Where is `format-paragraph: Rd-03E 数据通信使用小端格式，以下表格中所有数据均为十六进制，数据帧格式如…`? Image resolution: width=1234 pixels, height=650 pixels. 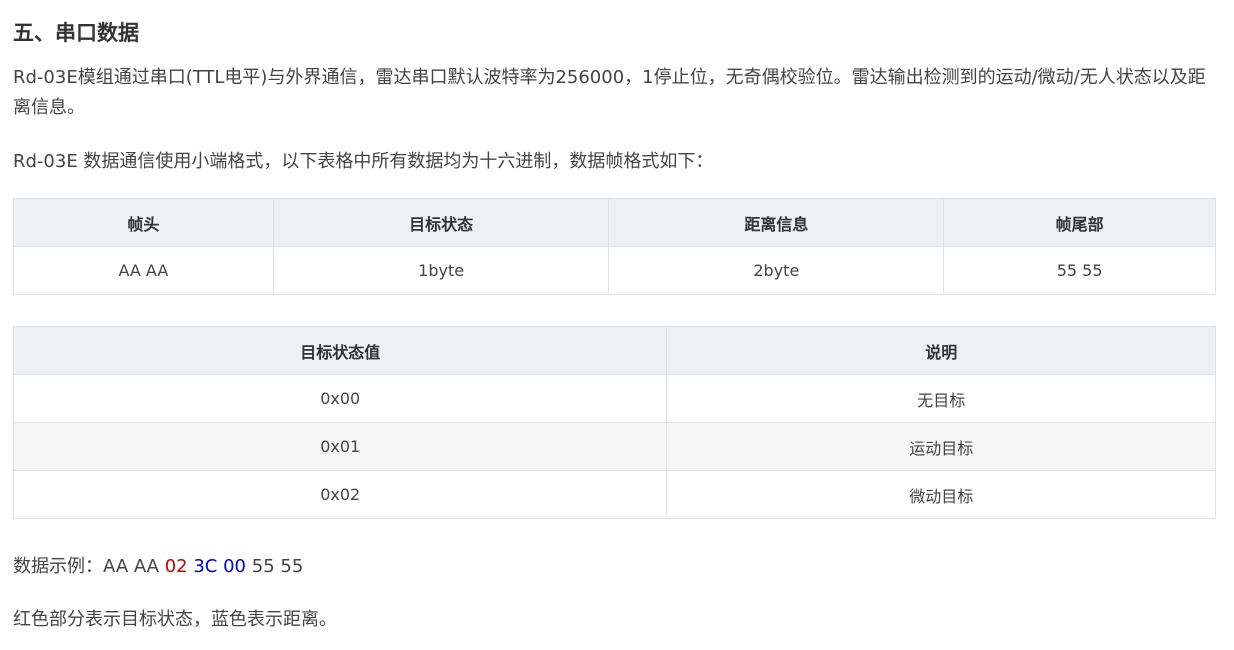 format-paragraph: Rd-03E 数据通信使用小端格式，以下表格中所有数据均为十六进制，数据帧格式如… is located at coordinates (363, 161).